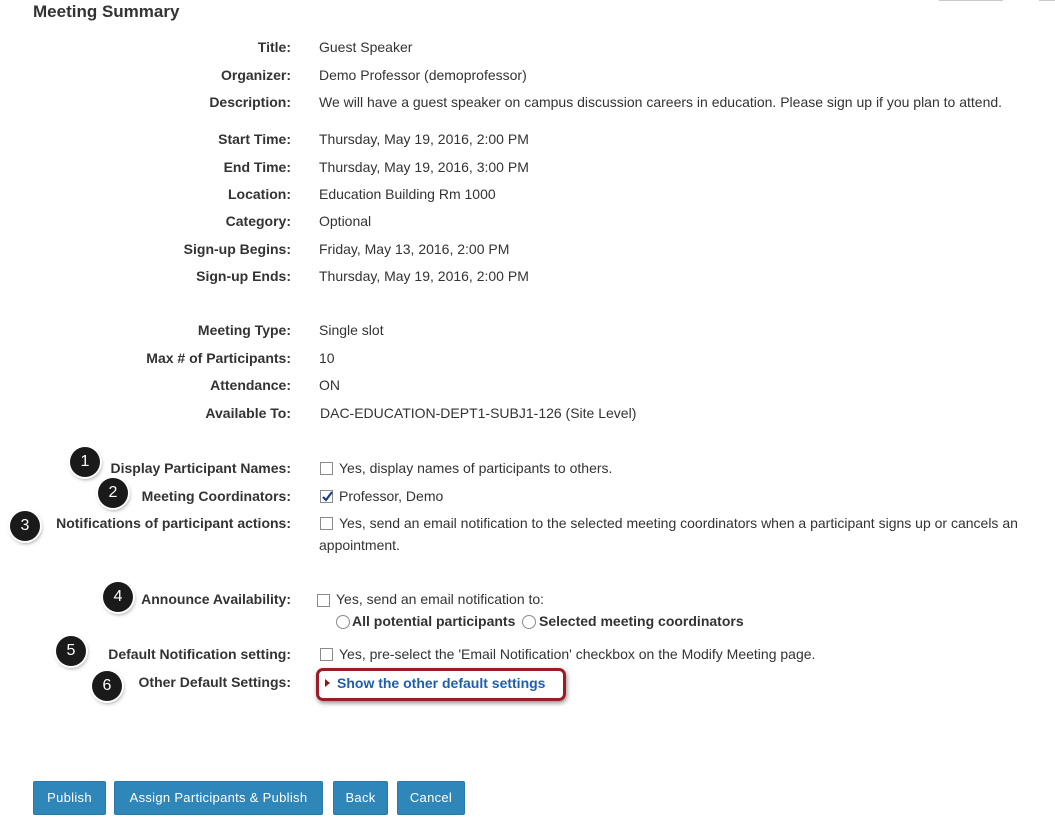 The image size is (1055, 823). What do you see at coordinates (359, 545) in the screenshot?
I see `notifications-text-line2: appointment.` at bounding box center [359, 545].